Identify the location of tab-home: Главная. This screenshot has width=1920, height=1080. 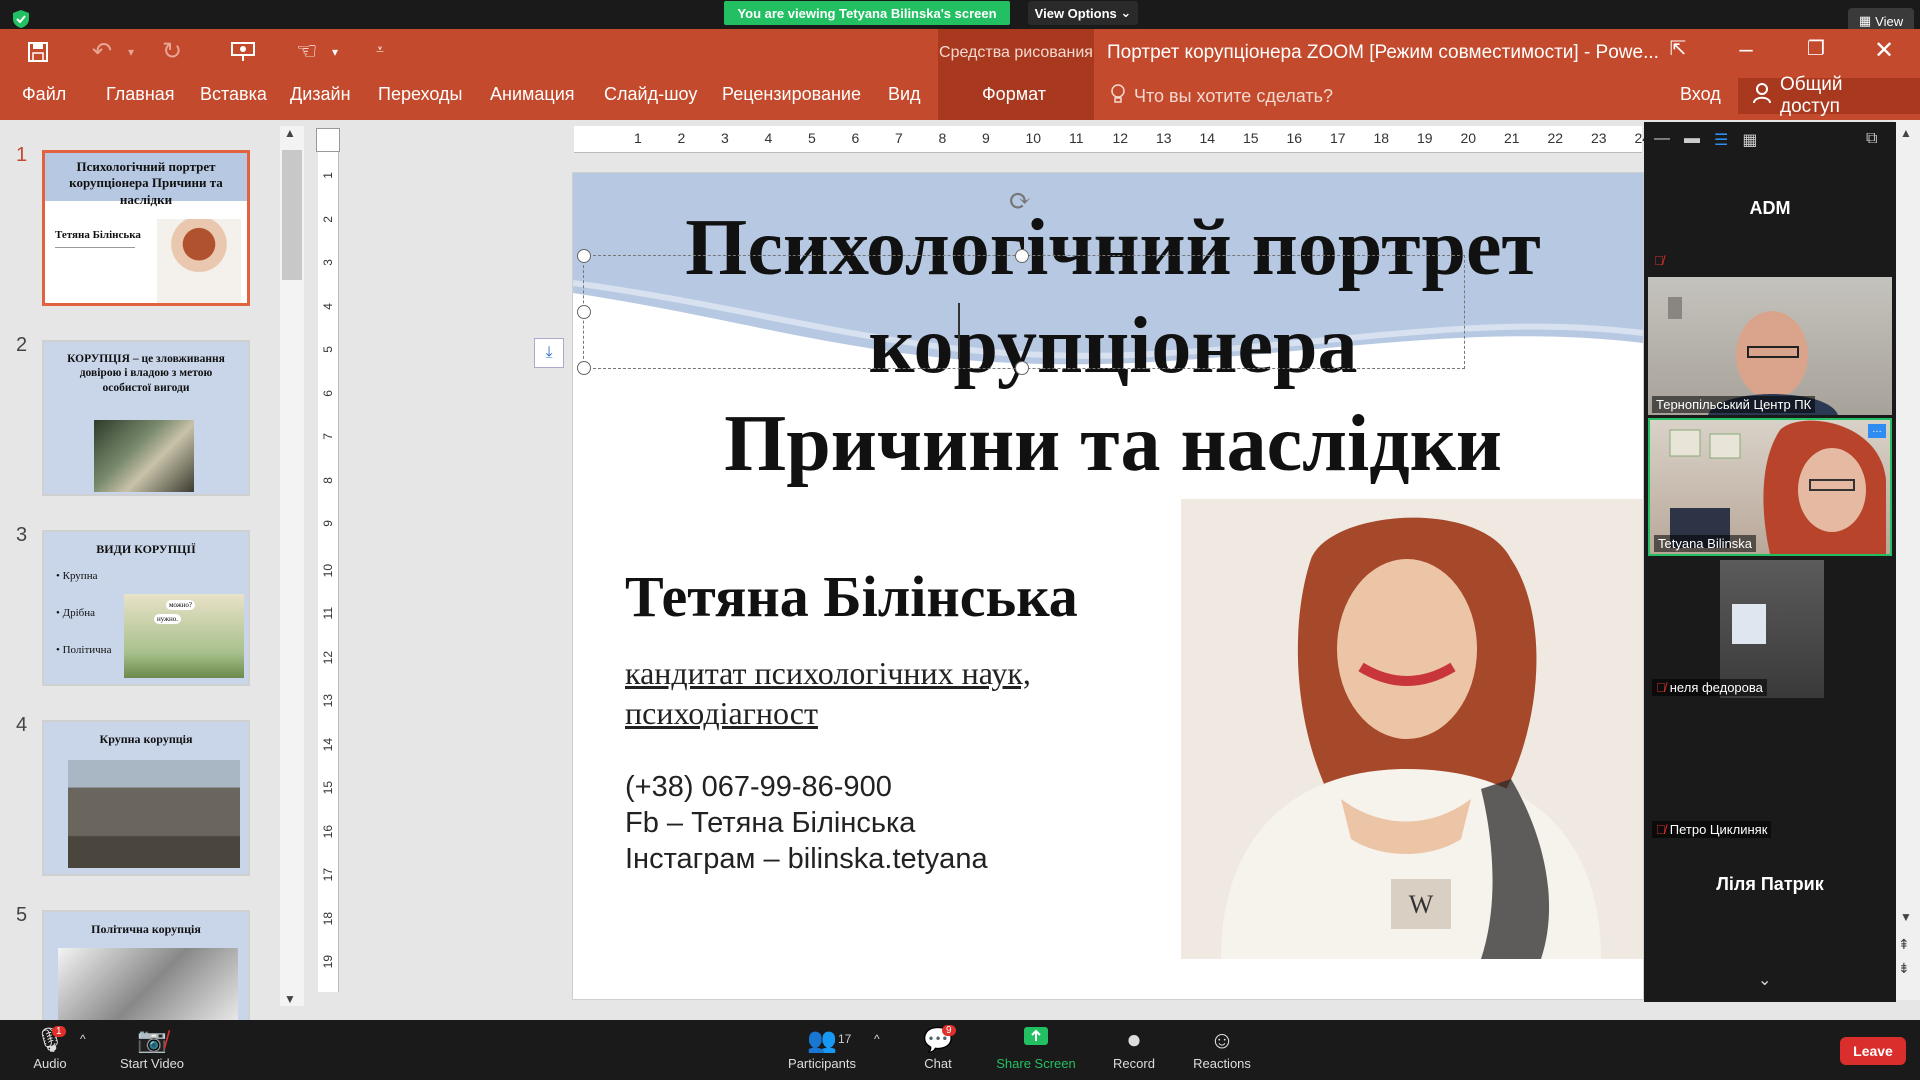
(140, 94).